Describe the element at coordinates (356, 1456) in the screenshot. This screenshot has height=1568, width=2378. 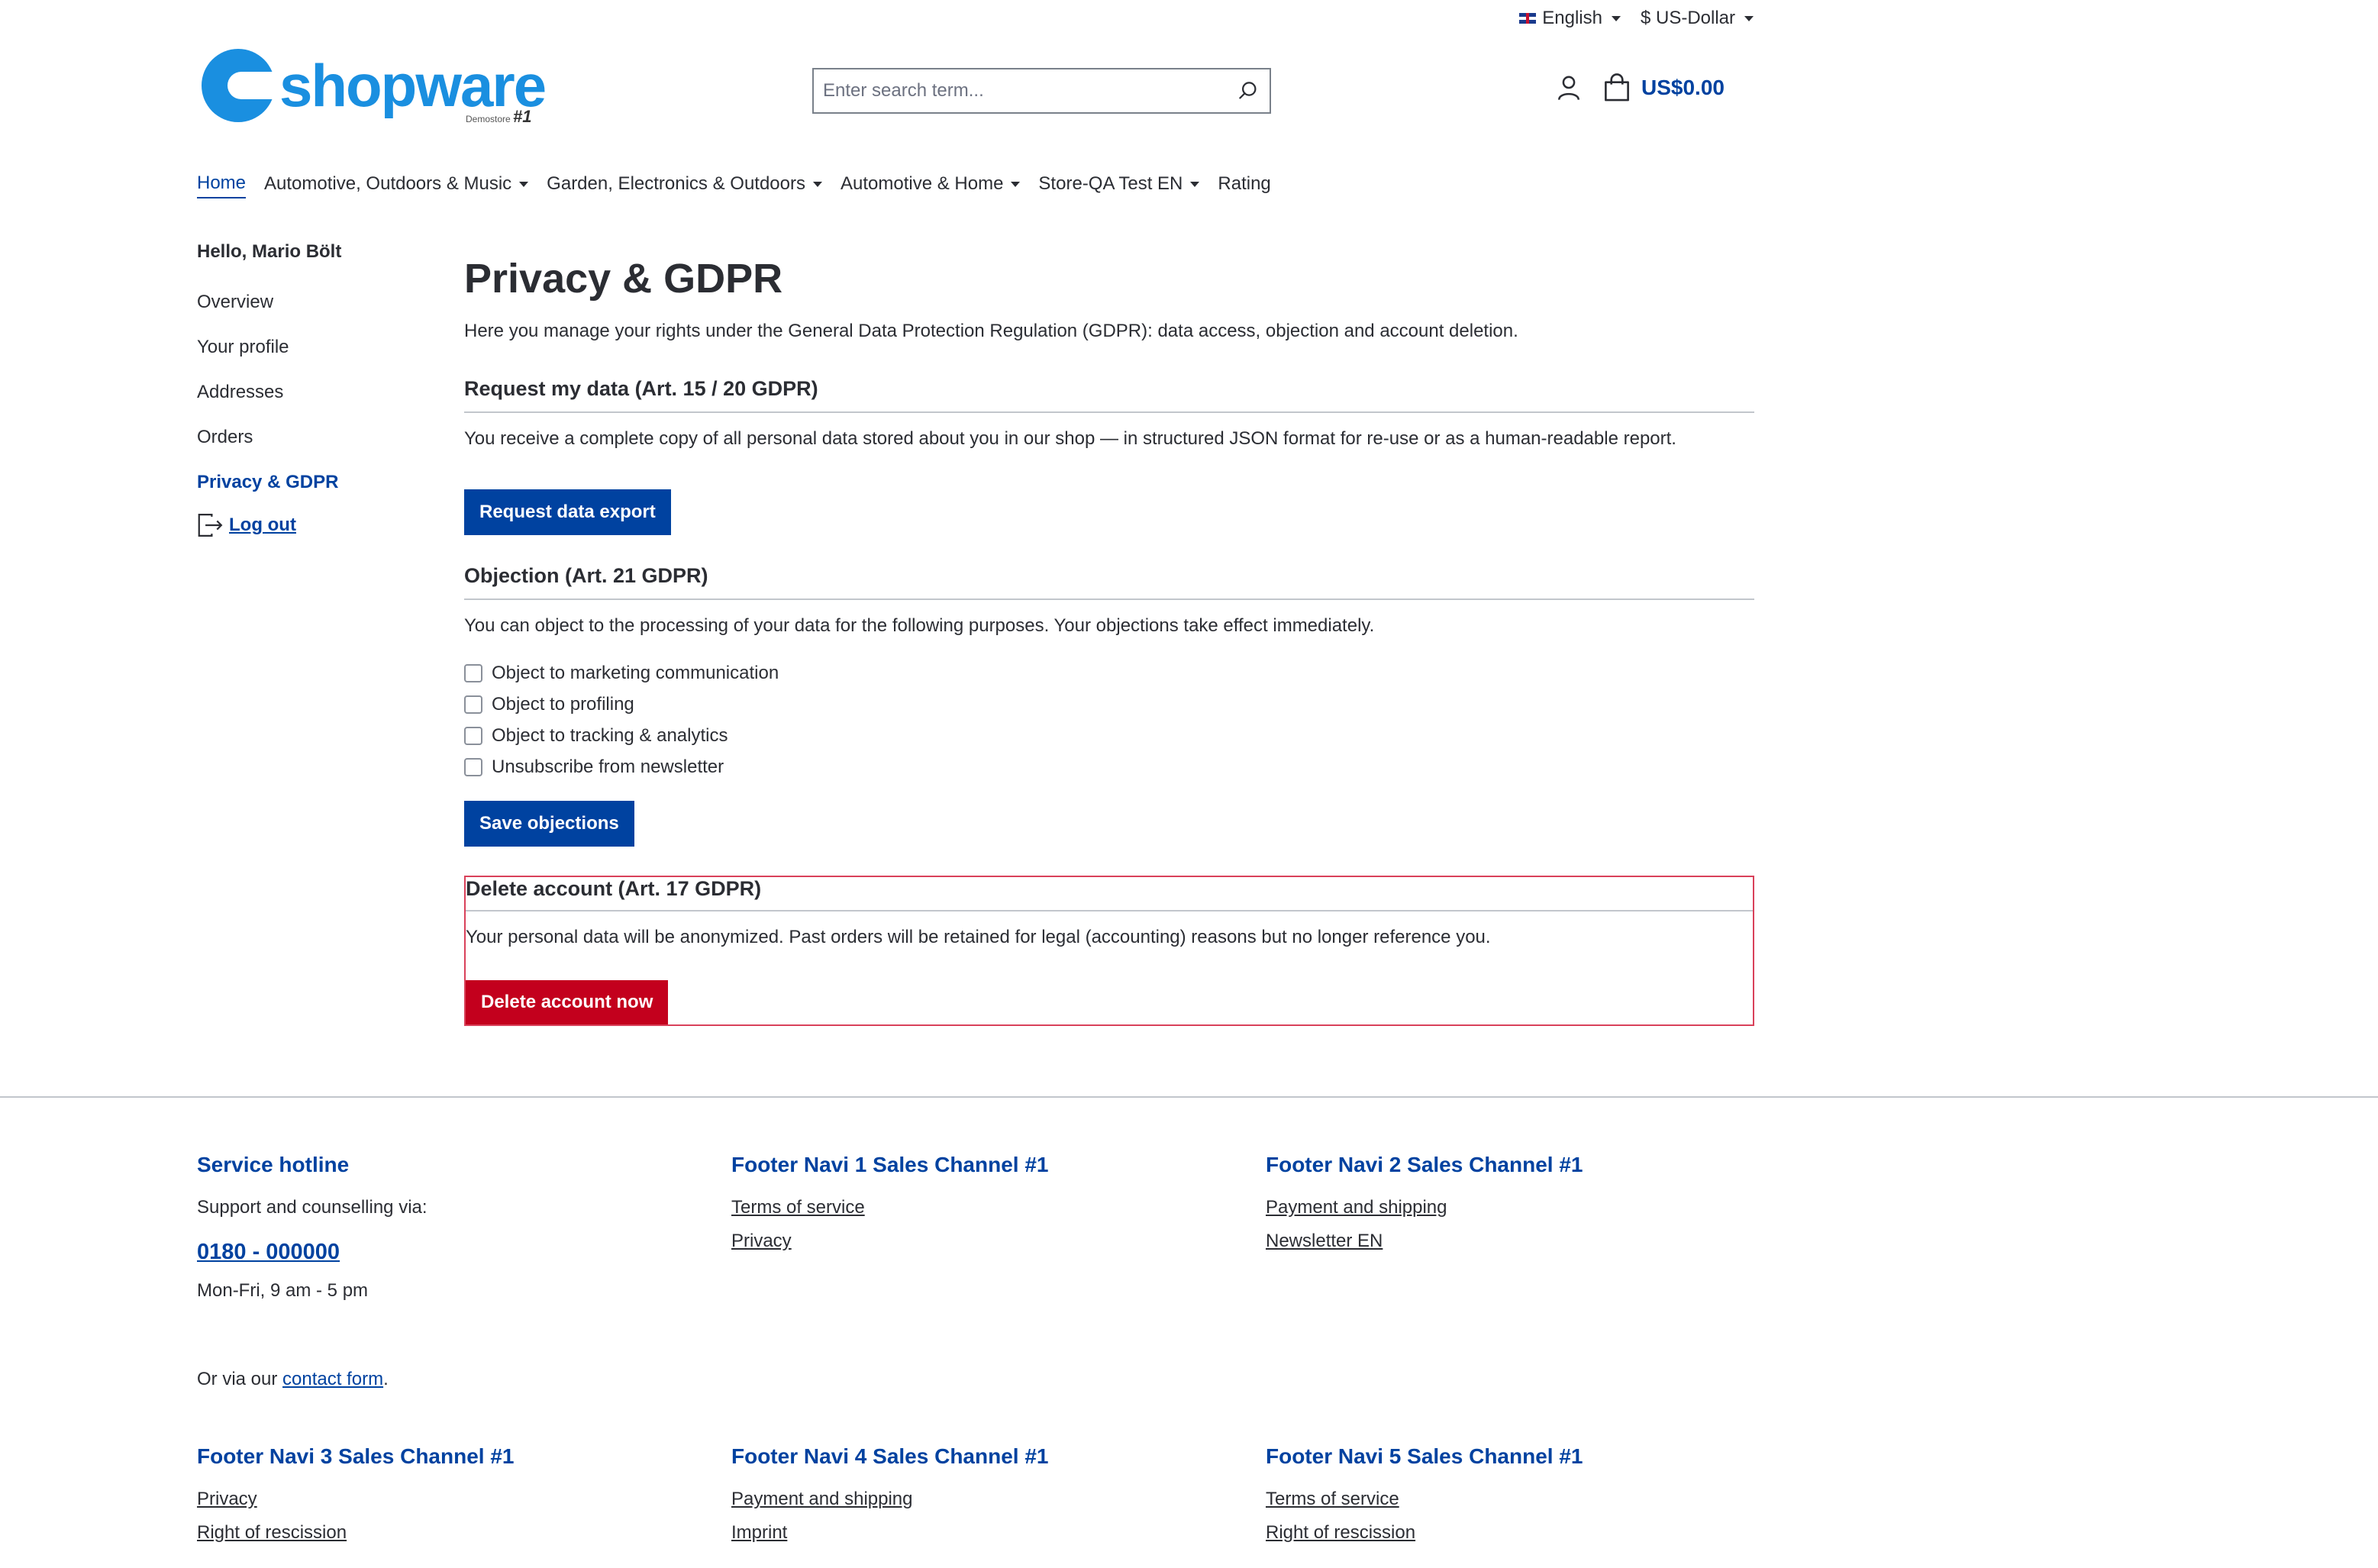
I see `footer-heading: Footer Navi 3 Sales Channel #1` at that location.